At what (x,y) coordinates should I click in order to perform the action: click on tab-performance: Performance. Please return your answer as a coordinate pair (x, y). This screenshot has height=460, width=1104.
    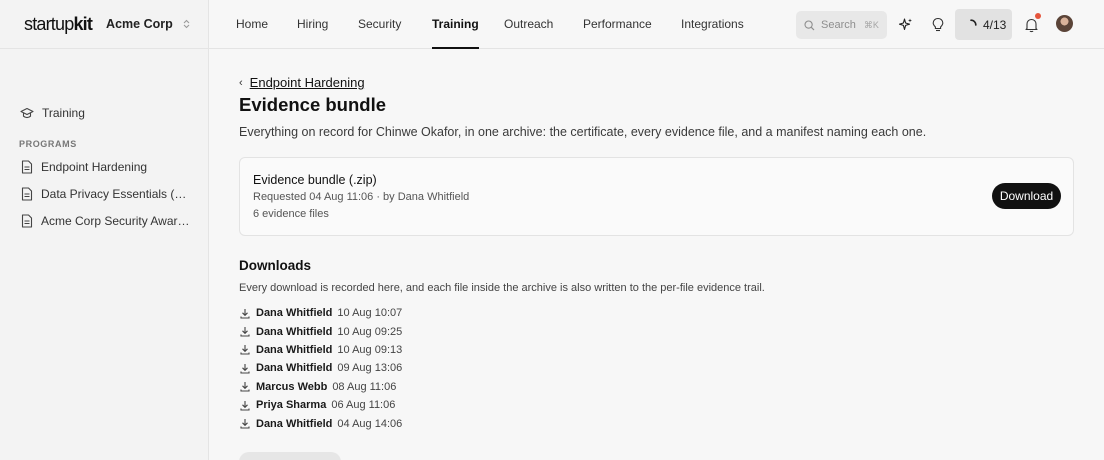
    Looking at the image, I should click on (617, 24).